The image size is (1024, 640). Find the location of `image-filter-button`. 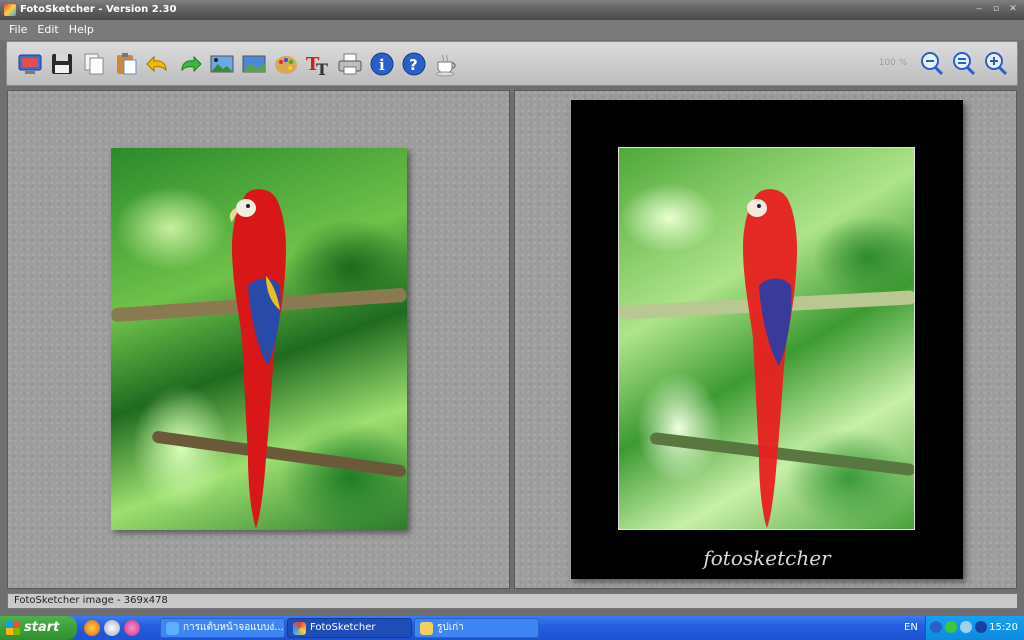

image-filter-button is located at coordinates (222, 64).